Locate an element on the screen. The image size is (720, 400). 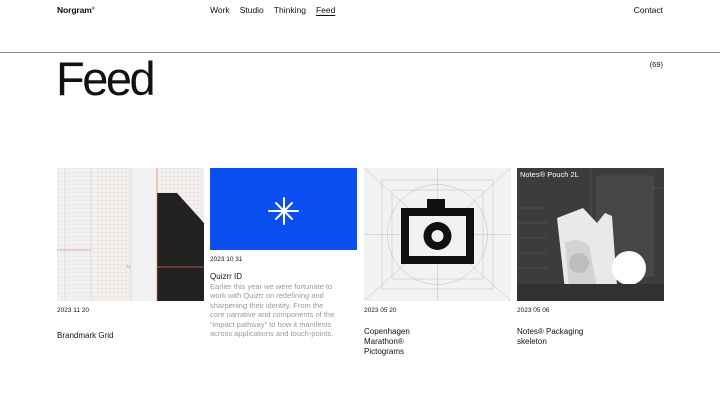
nav-item-feed: Feed is located at coordinates (325, 10).